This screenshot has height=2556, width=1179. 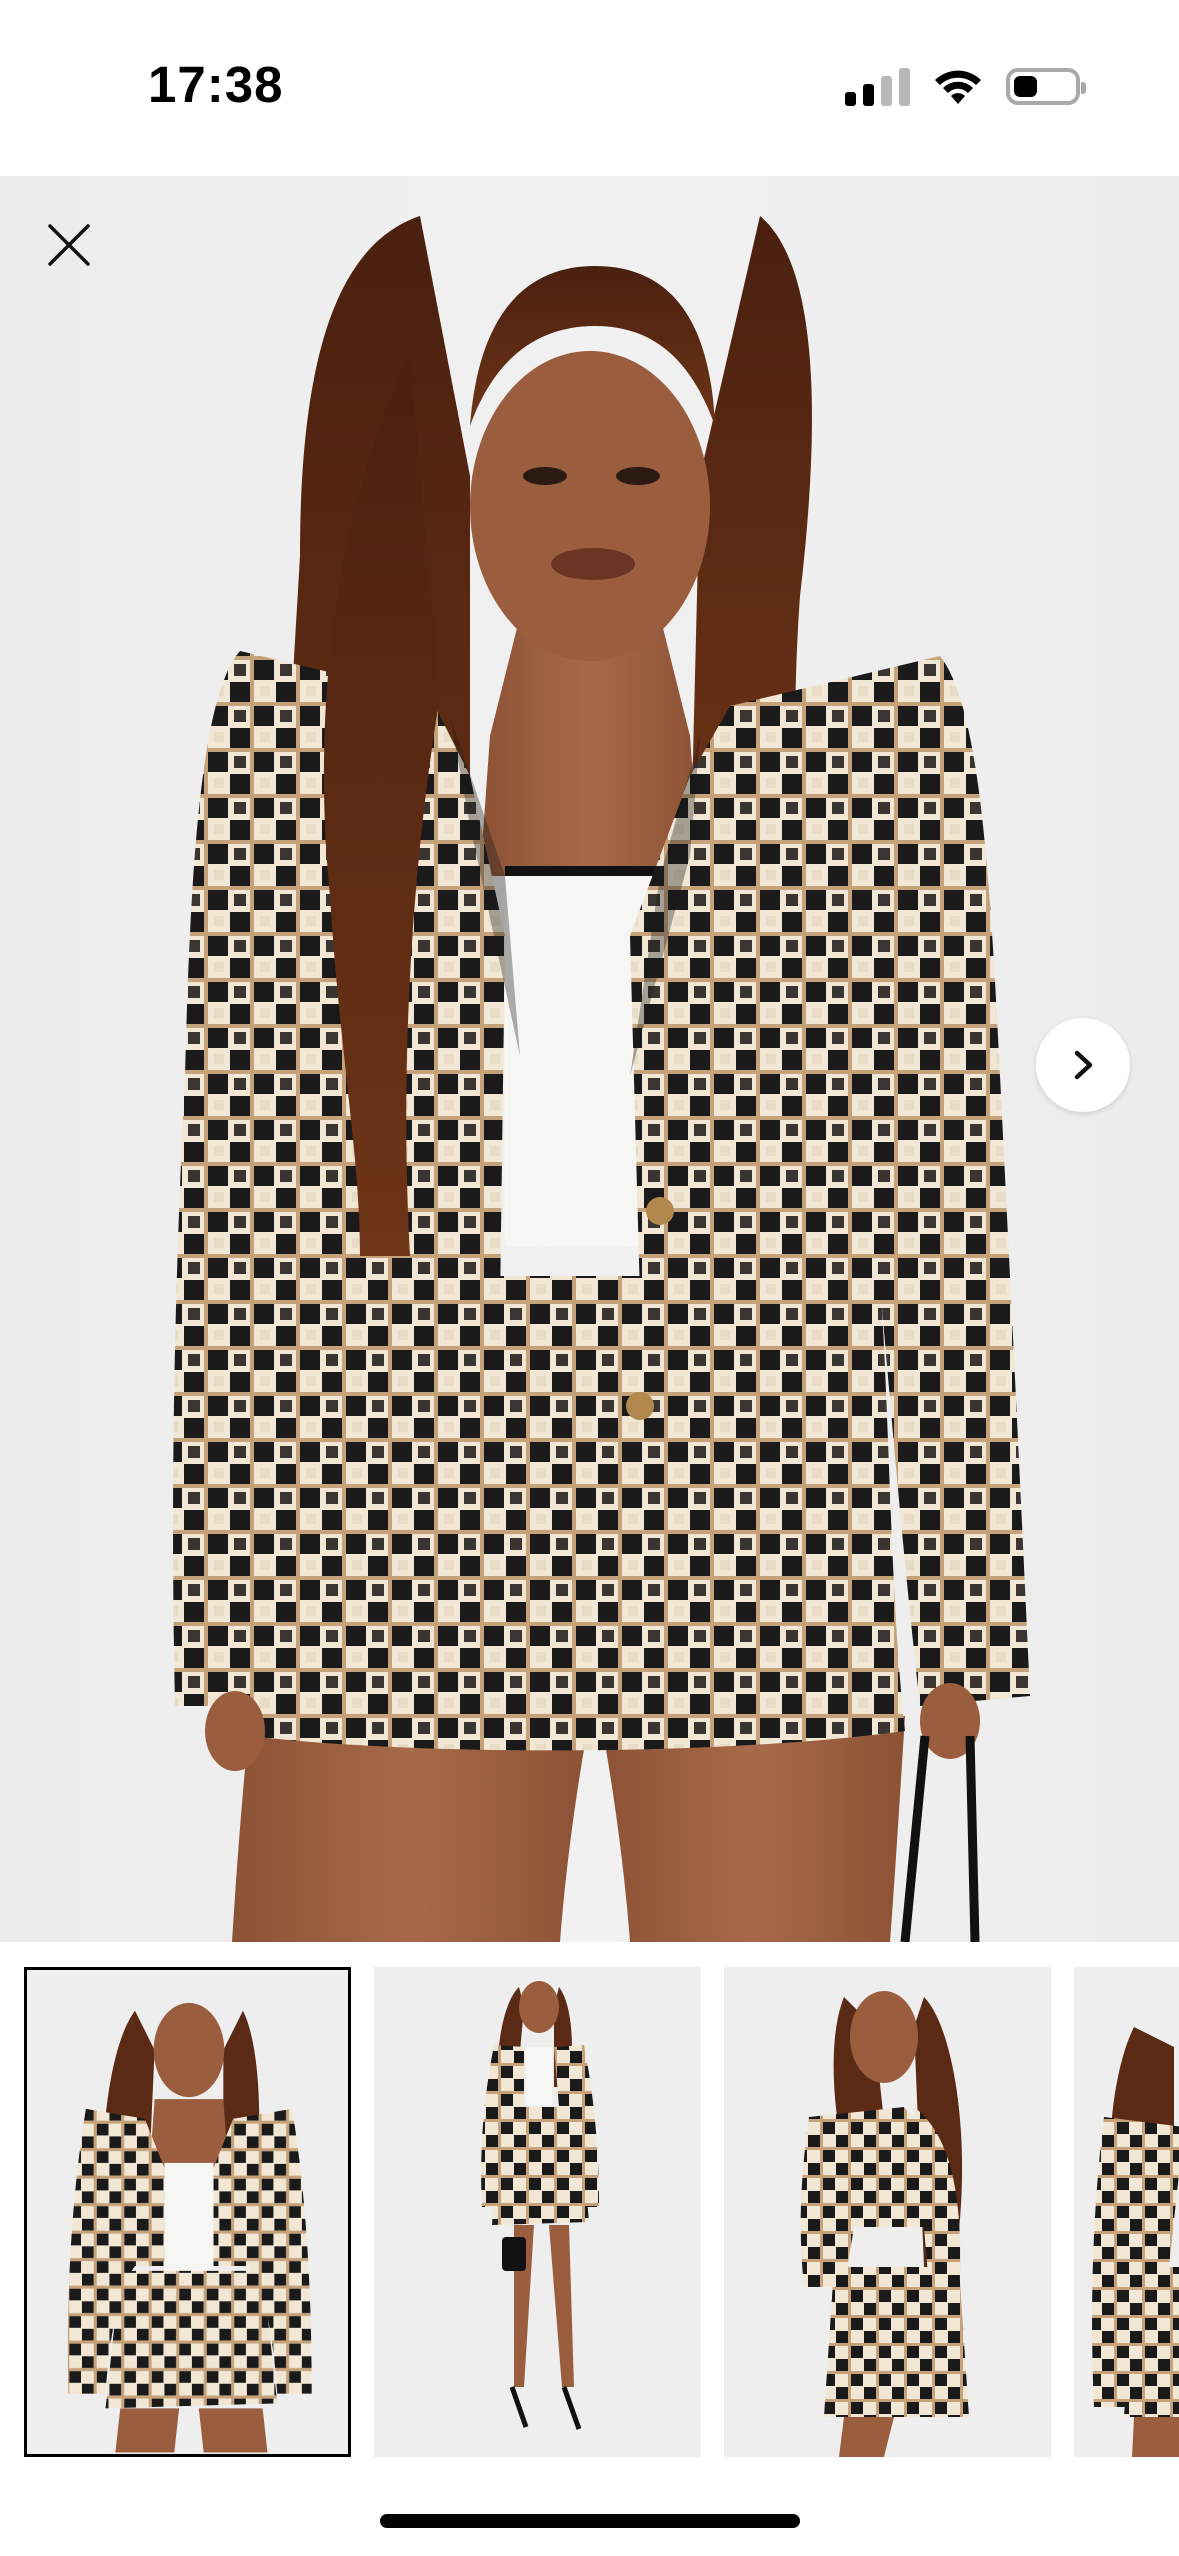 I want to click on close-button, so click(x=69, y=245).